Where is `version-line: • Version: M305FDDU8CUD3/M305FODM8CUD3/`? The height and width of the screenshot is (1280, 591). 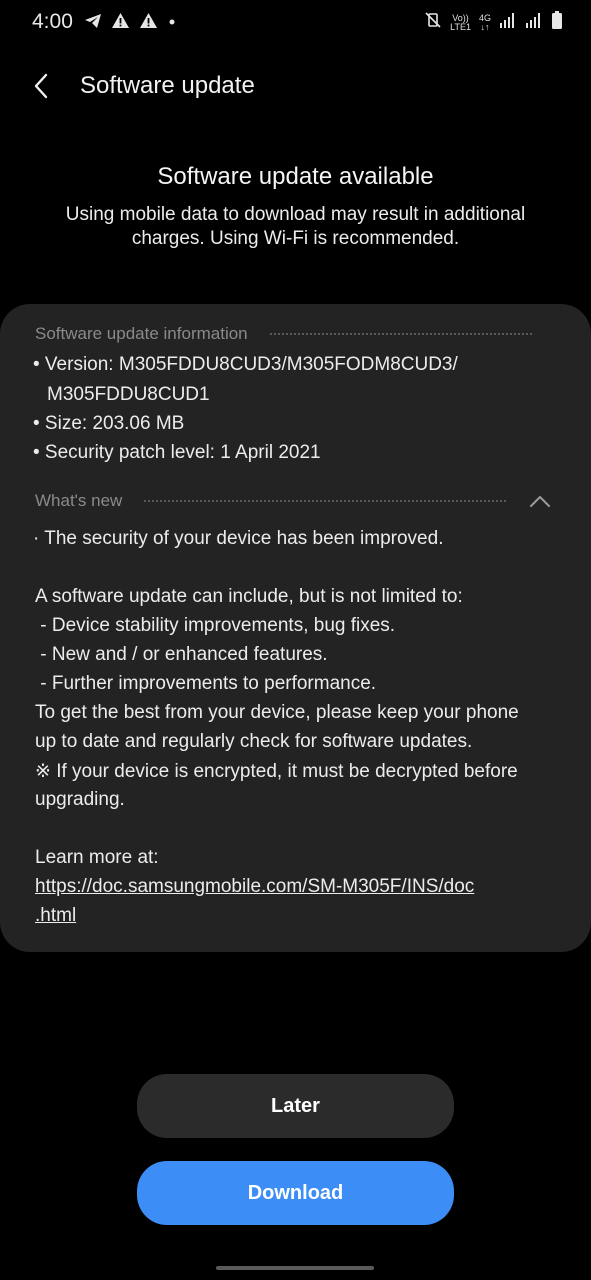 version-line: • Version: M305FDDU8CUD3/M305FODM8CUD3/ is located at coordinates (245, 364).